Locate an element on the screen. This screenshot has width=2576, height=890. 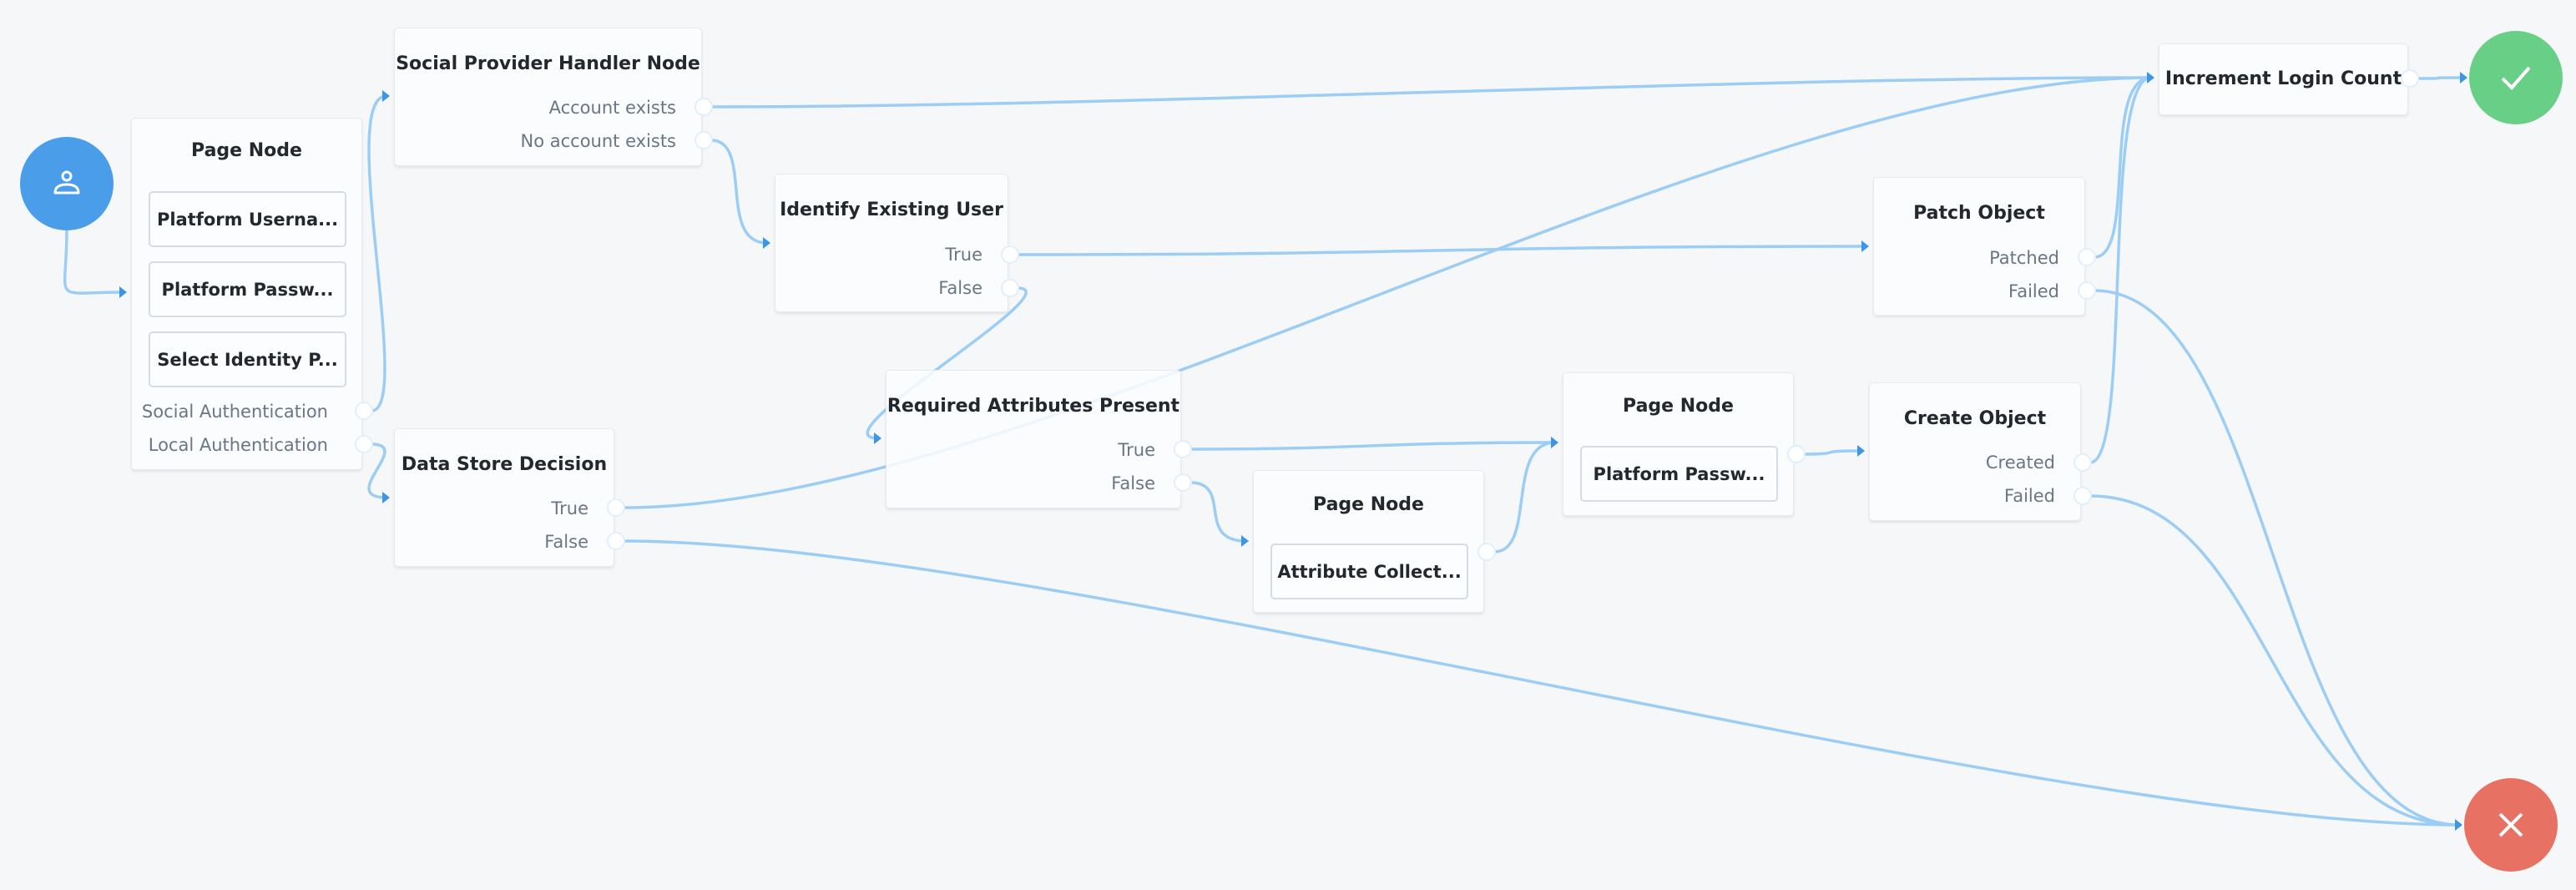
success-node is located at coordinates (2516, 78).